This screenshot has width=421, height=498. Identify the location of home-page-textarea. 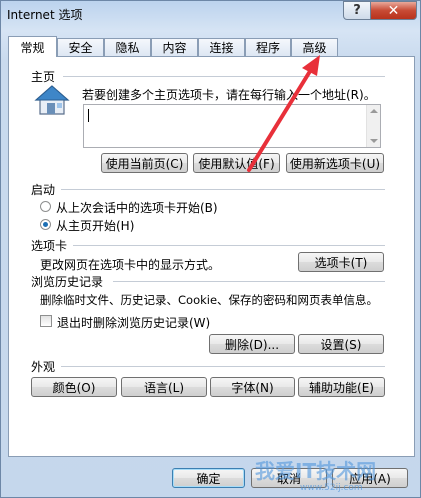
(232, 126).